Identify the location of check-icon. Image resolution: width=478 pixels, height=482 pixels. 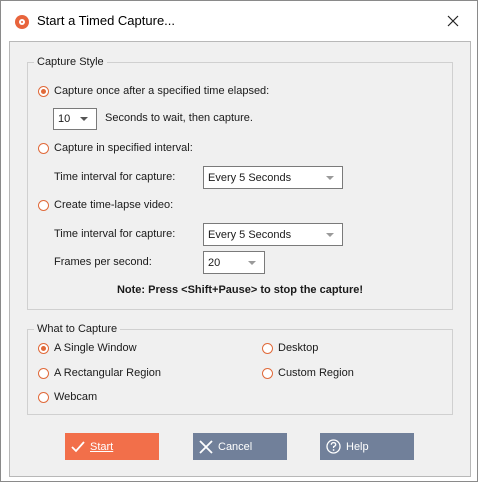
(78, 446).